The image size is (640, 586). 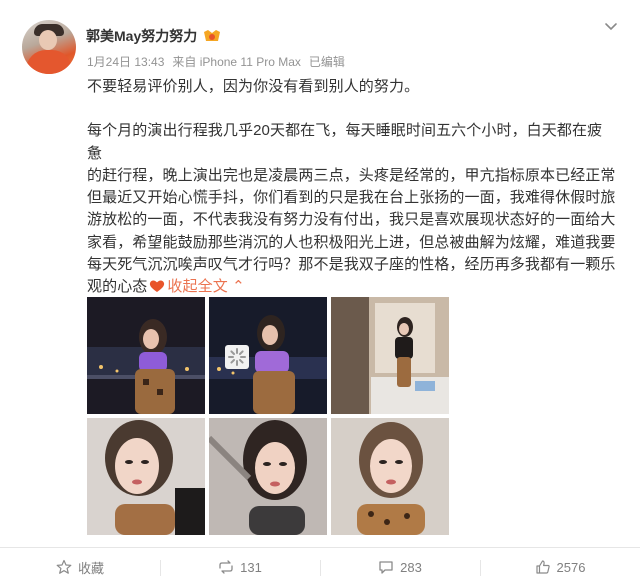 What do you see at coordinates (351, 242) in the screenshot?
I see `post-body-line-5: 家看，希望能鼓励那些消沉的人也积极阳光上进，但总被曲解为炫耀，难道我要` at bounding box center [351, 242].